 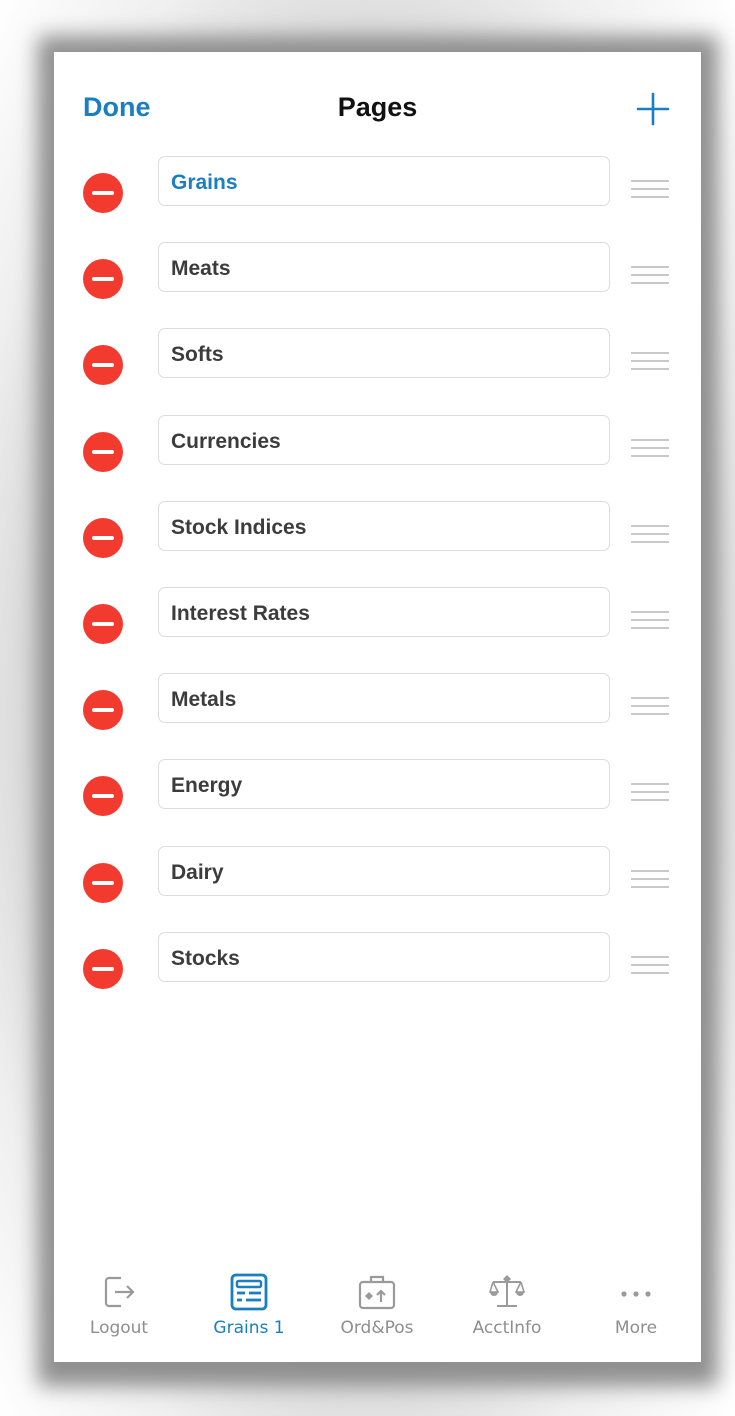 I want to click on tab-logout: Logout, so click(x=119, y=1312).